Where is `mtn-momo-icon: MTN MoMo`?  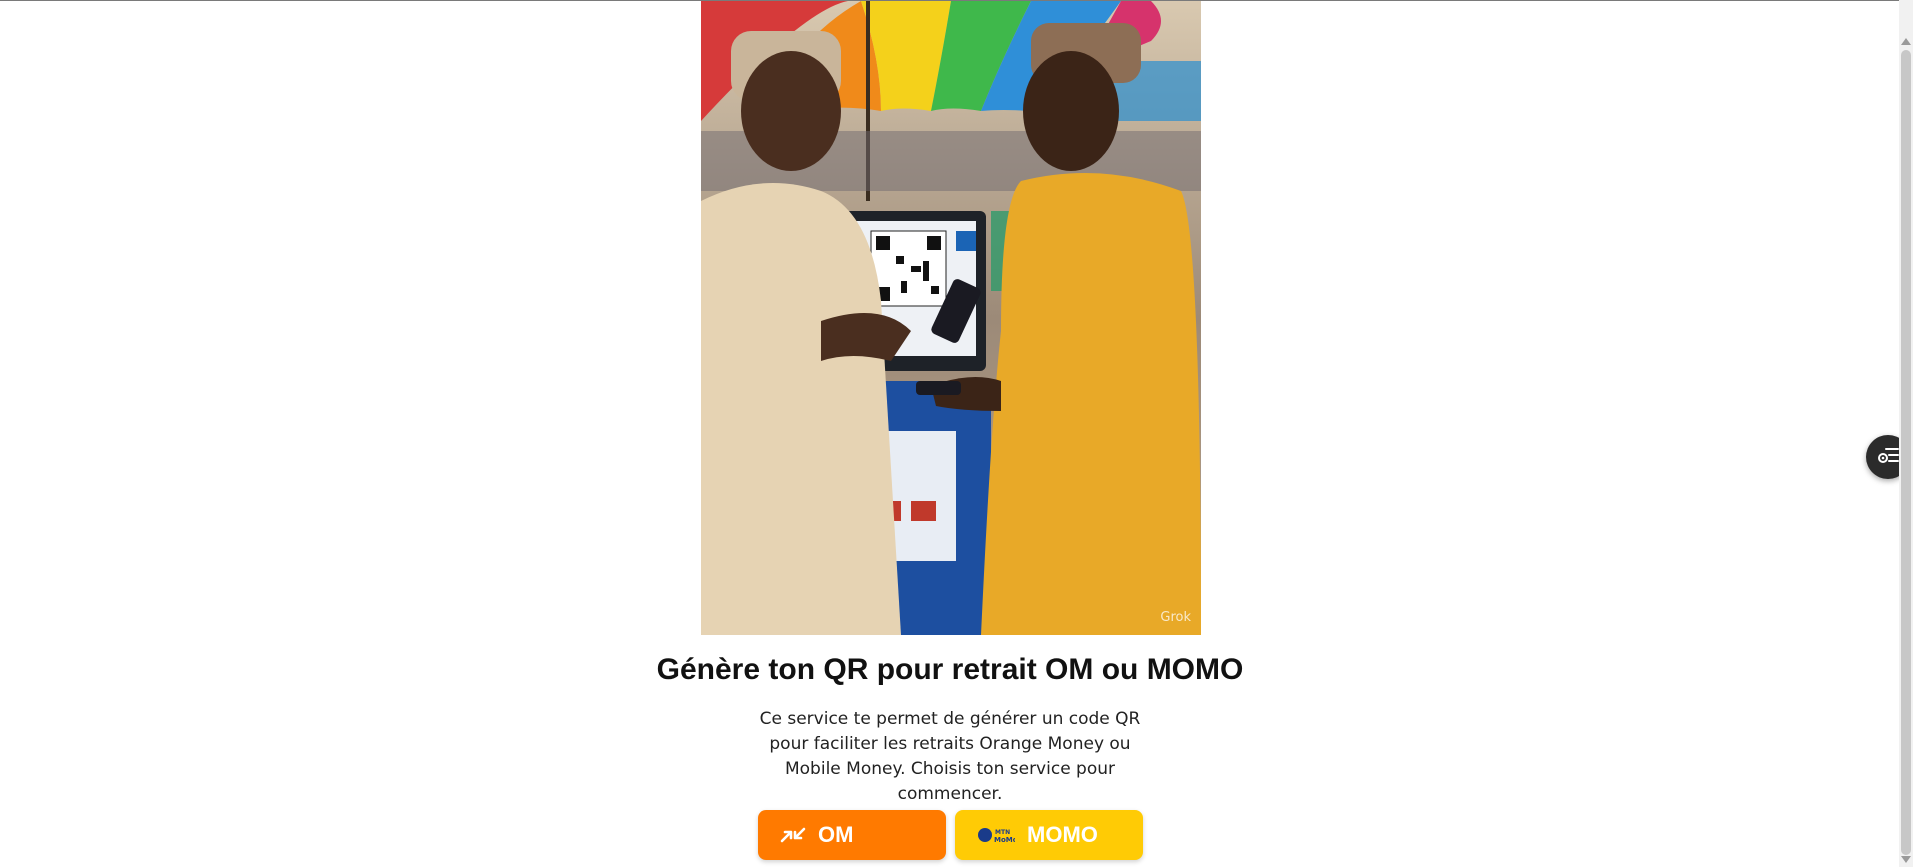
mtn-momo-icon: MTN MoMo is located at coordinates (996, 835).